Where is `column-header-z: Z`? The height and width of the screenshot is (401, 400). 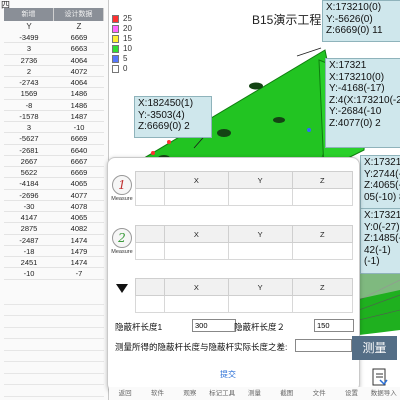
column-header-z: Z is located at coordinates (79, 26).